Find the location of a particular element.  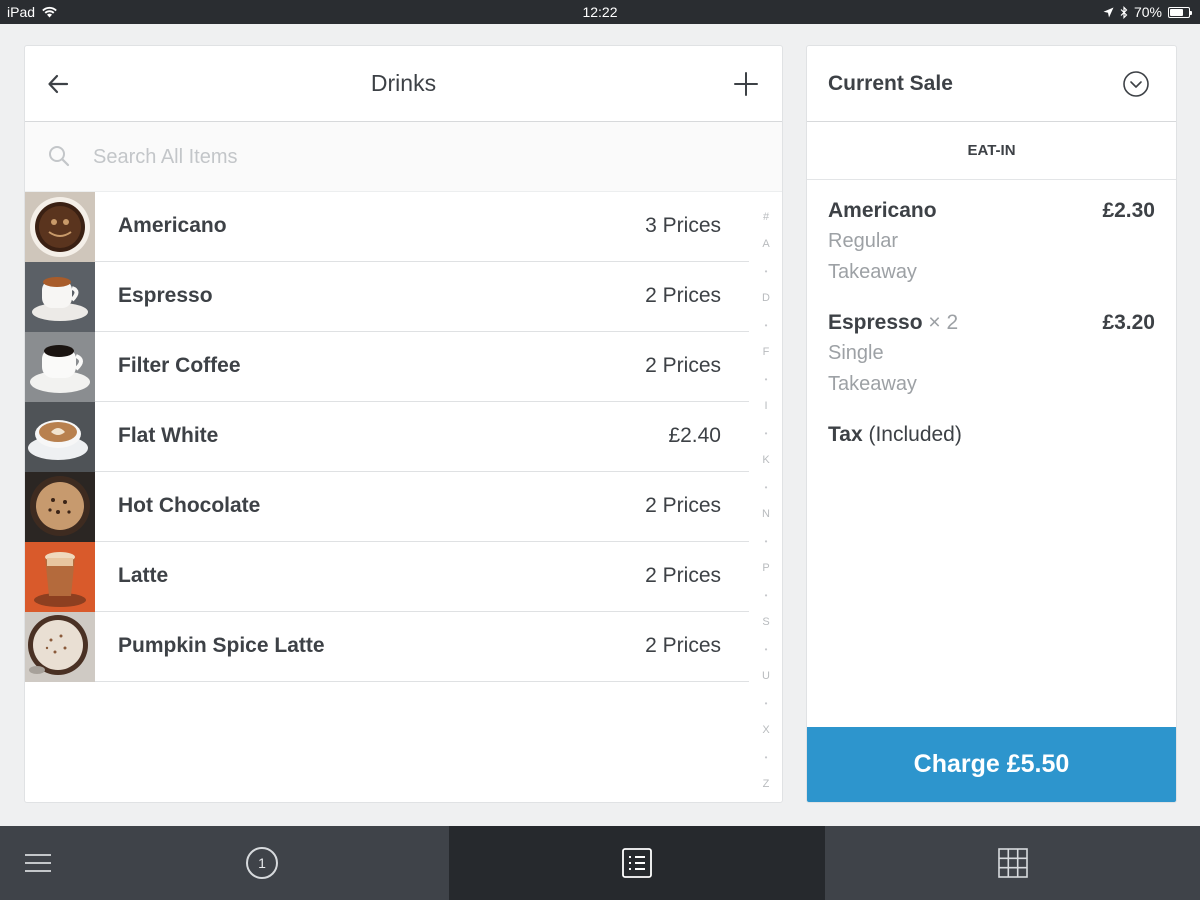

sale-title: Current Sale is located at coordinates (890, 83).